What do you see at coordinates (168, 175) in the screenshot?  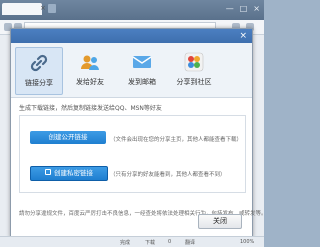 I see `private-link-description: （只有分享的好友能看到，其他人都查看不到）` at bounding box center [168, 175].